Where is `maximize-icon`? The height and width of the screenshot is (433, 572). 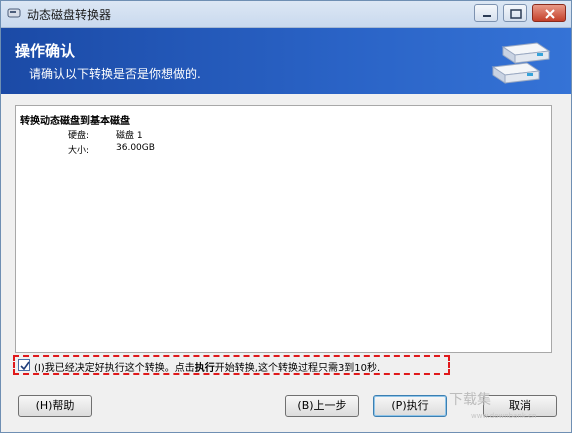
maximize-icon is located at coordinates (516, 14).